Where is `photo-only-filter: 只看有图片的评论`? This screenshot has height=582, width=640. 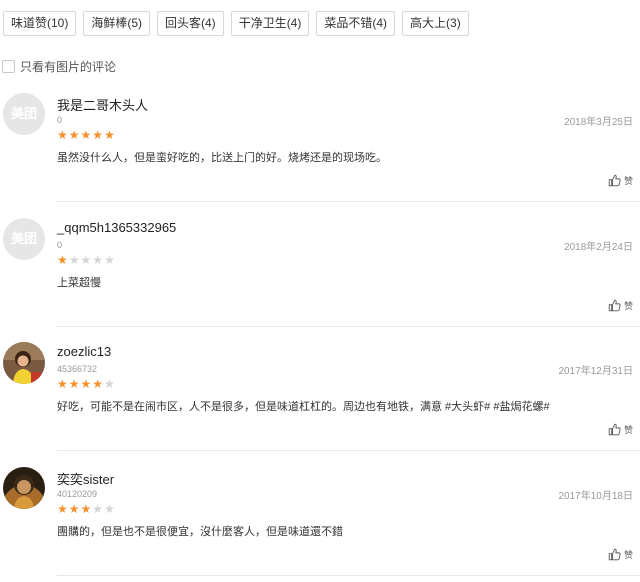
photo-only-filter: 只看有图片的评论 is located at coordinates (59, 66).